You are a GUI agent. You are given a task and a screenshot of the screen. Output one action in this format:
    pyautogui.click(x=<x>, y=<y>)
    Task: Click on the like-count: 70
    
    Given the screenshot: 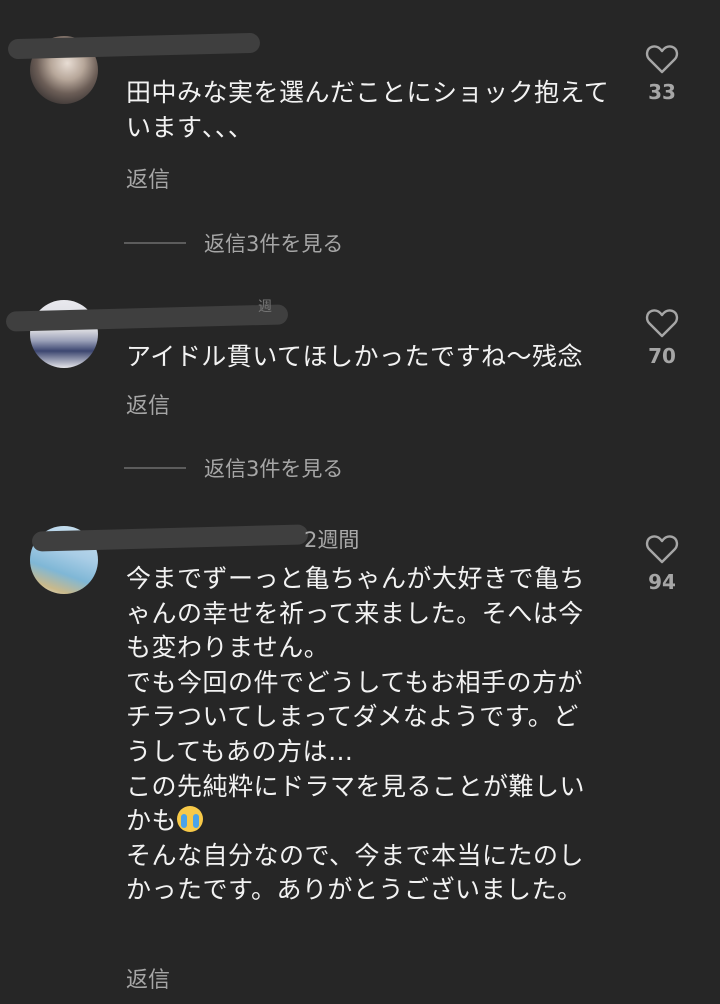 What is the action you would take?
    pyautogui.click(x=662, y=356)
    